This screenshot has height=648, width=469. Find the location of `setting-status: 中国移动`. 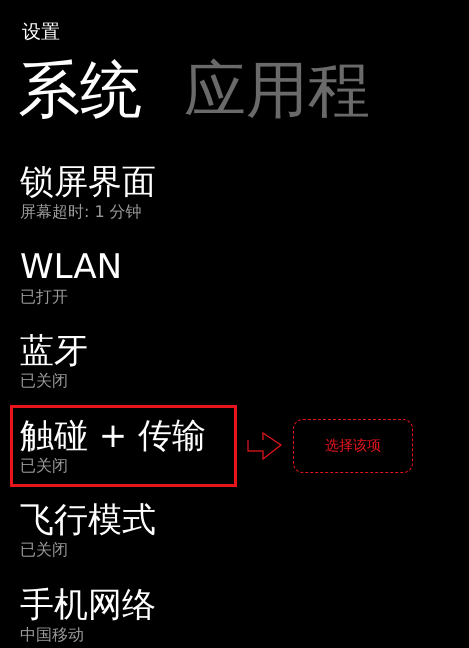

setting-status: 中国移动 is located at coordinates (52, 634).